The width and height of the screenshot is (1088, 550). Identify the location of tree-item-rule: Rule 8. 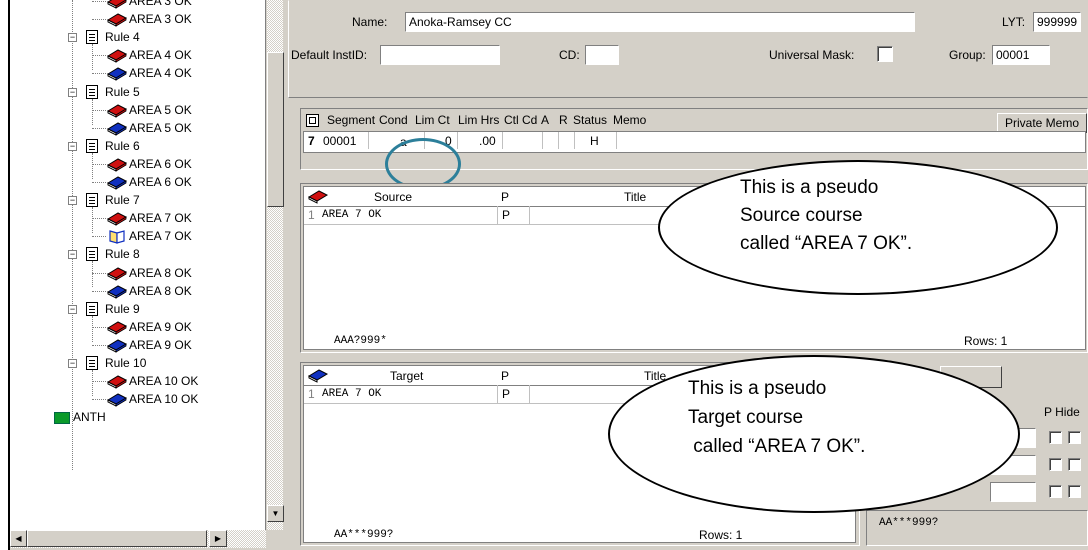
(122, 254).